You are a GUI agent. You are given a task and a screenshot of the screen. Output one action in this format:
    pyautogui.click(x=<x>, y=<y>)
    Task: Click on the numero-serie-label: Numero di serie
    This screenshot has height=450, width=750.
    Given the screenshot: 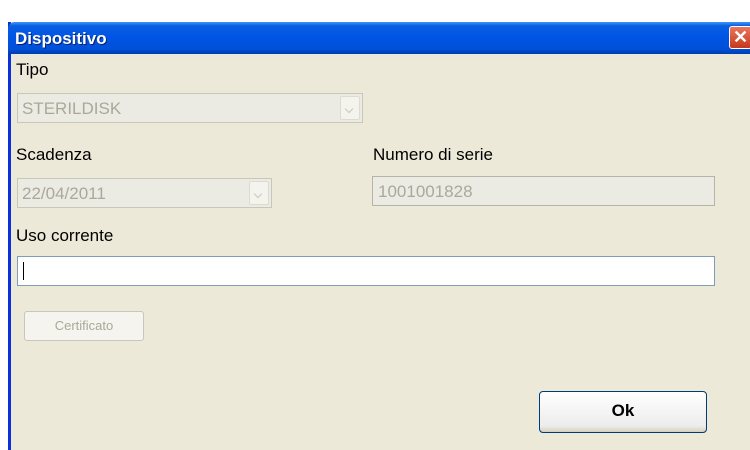 What is the action you would take?
    pyautogui.click(x=433, y=154)
    